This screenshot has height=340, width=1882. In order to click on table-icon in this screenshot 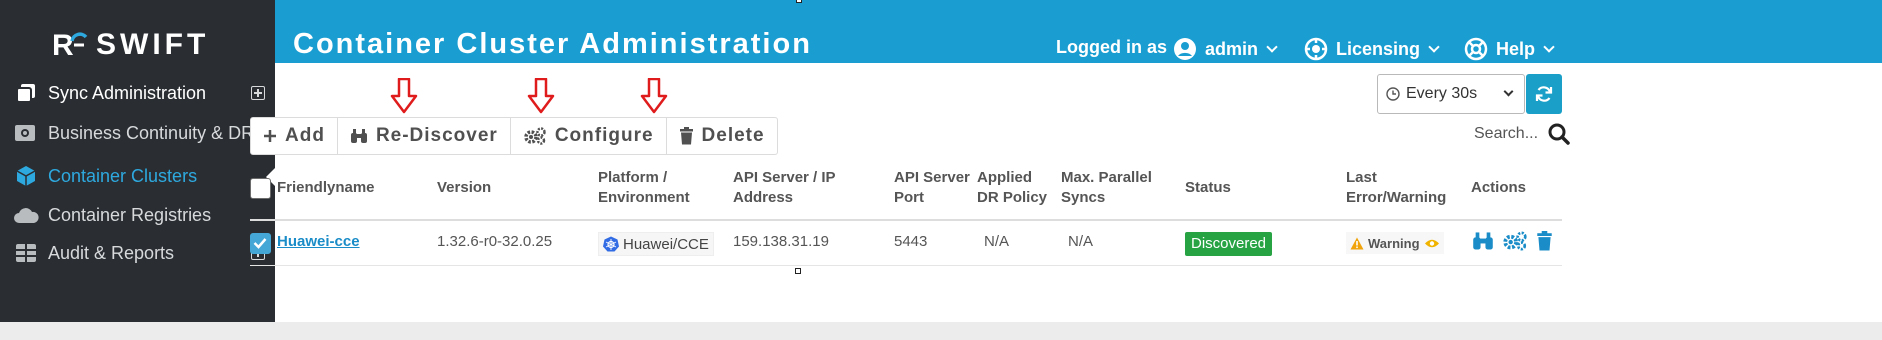, I will do `click(26, 253)`.